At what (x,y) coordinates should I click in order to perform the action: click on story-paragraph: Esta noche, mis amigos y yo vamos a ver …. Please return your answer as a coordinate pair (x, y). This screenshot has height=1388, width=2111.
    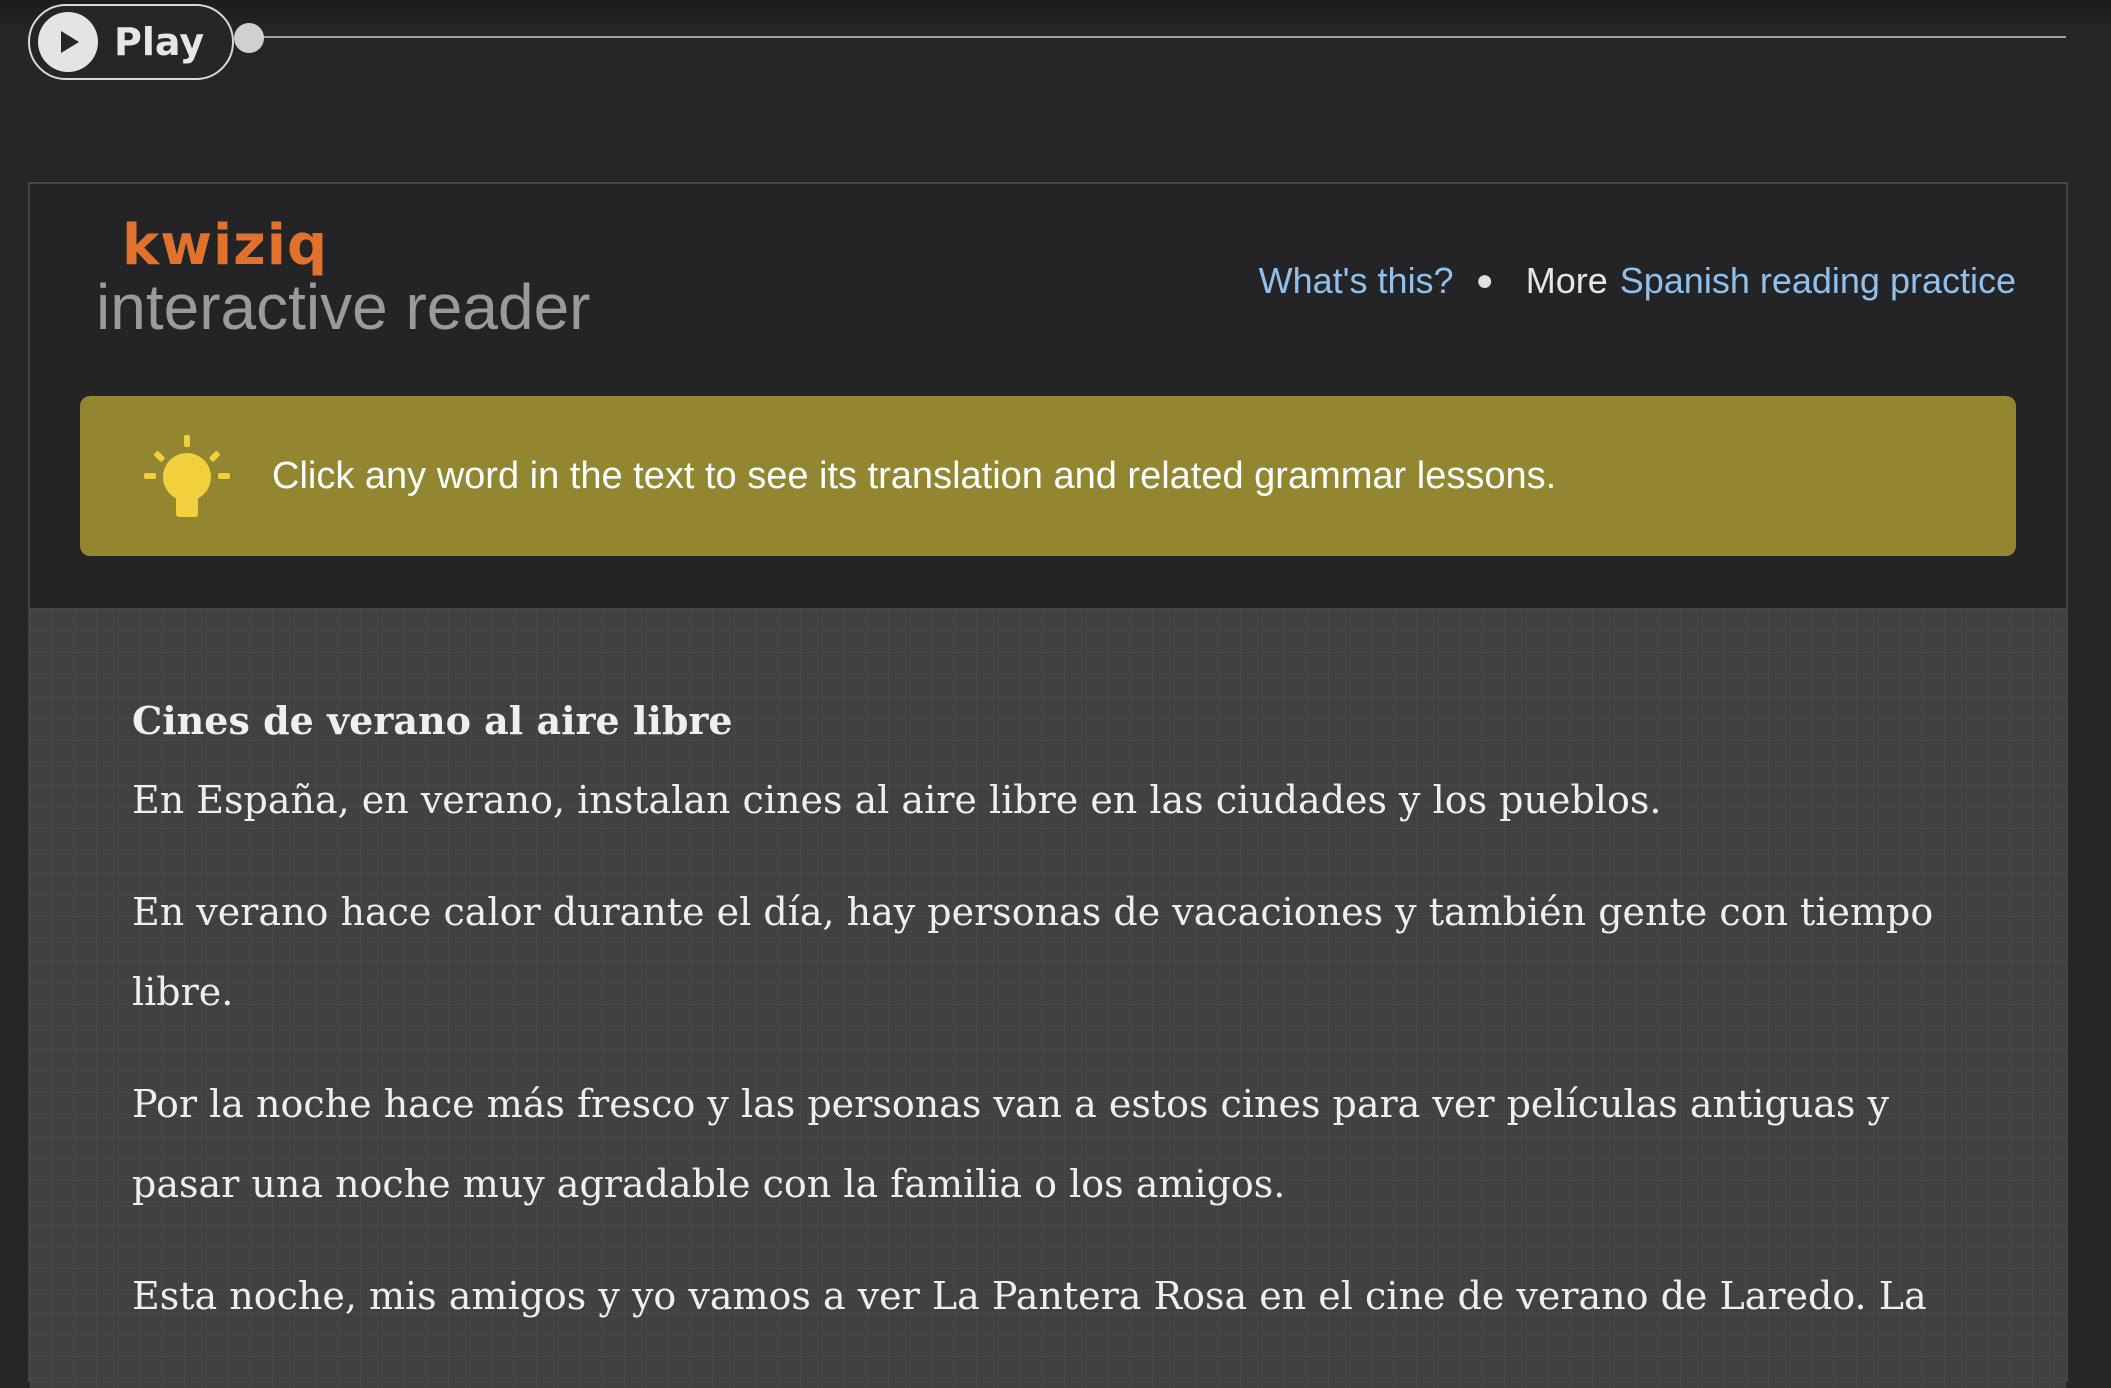
    Looking at the image, I should click on (1049, 1296).